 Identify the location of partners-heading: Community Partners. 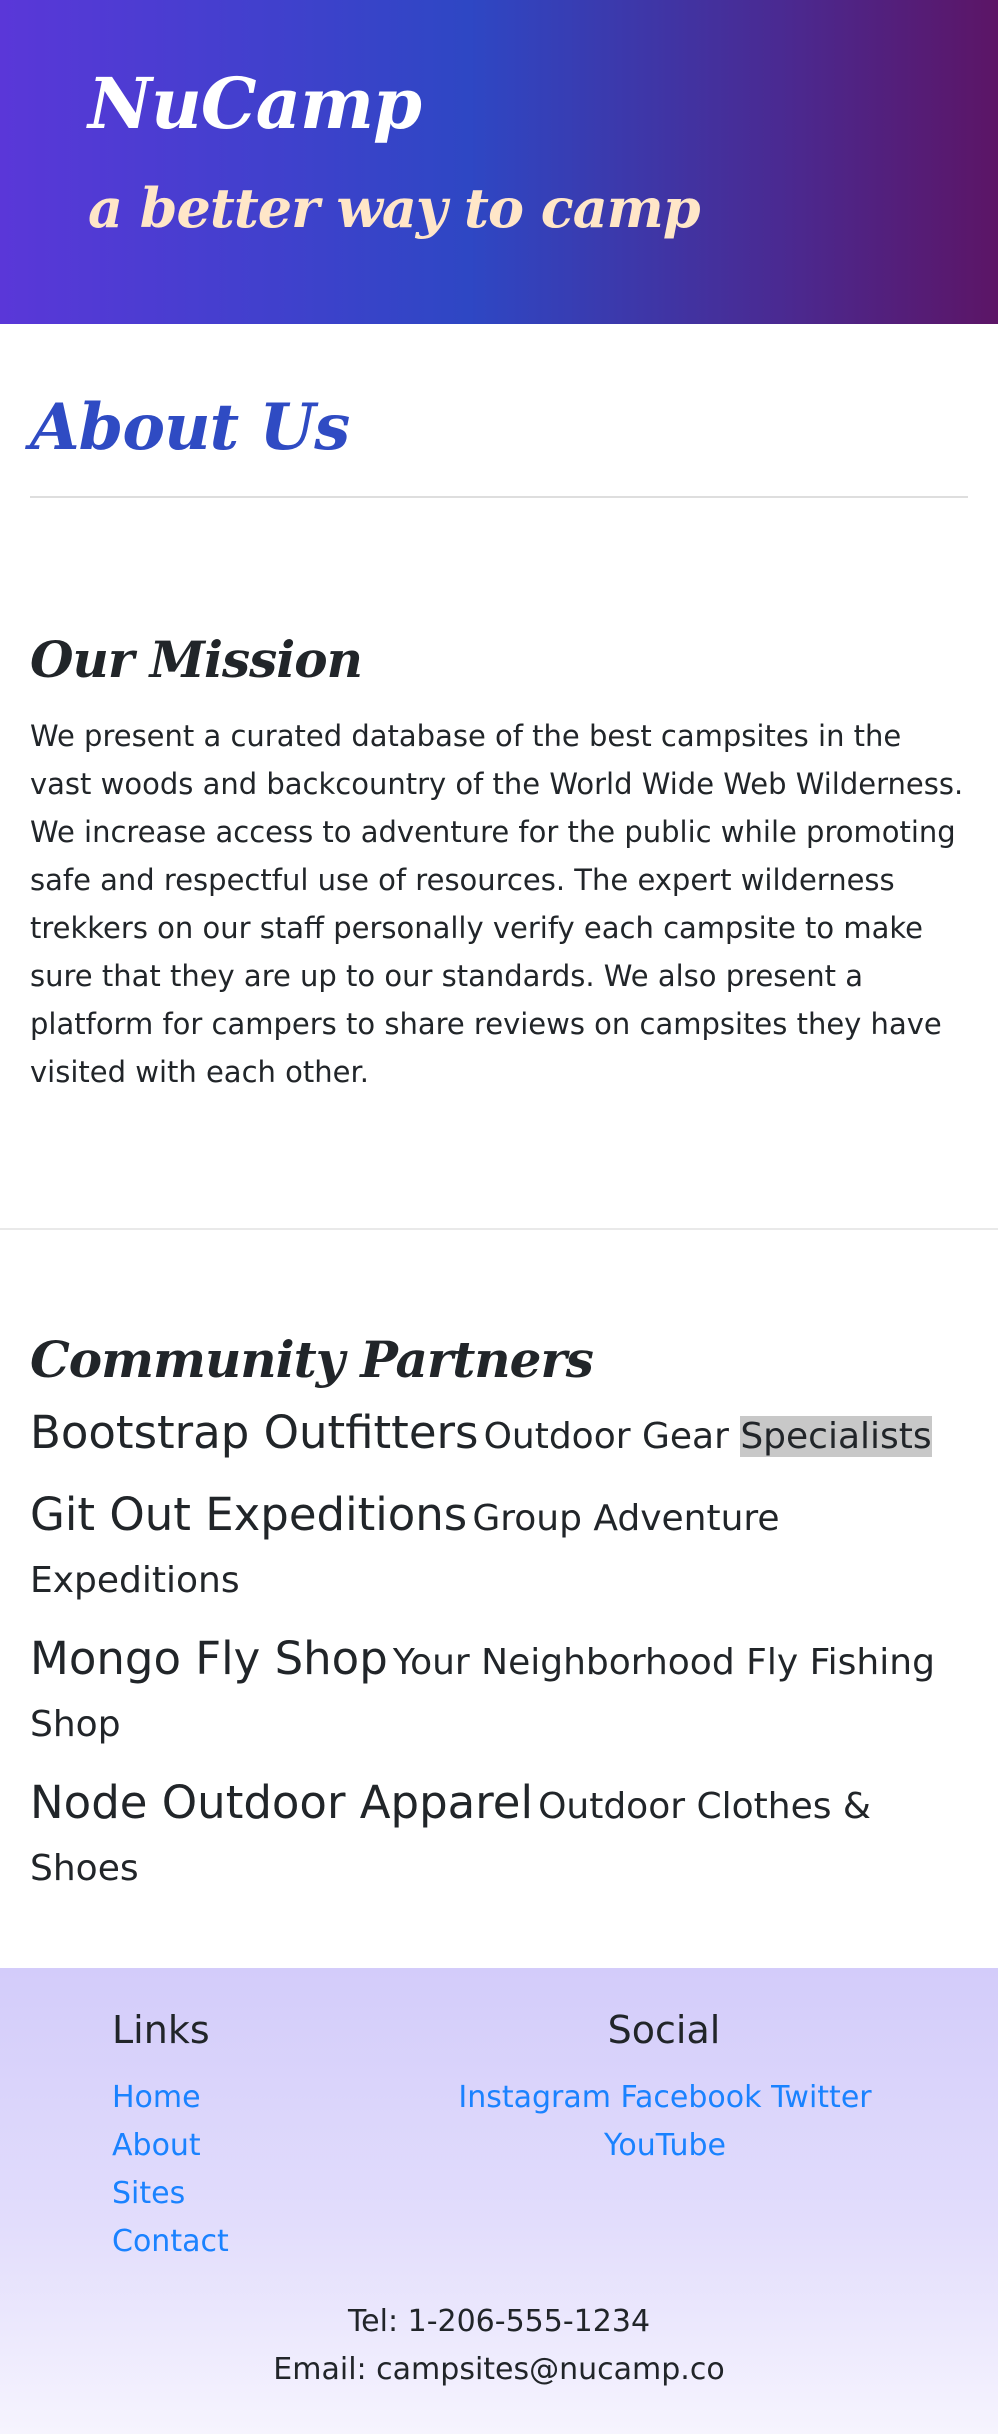
(312, 1359).